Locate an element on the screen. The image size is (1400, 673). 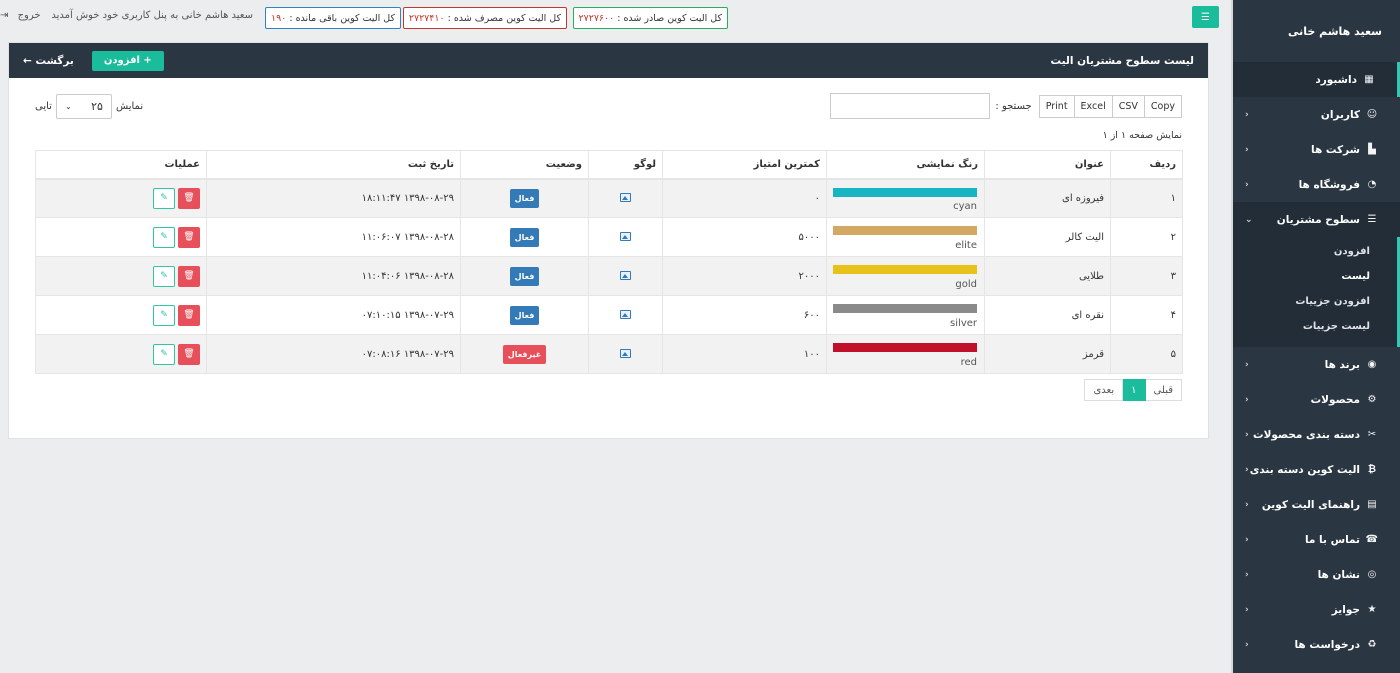
header-num: ردیف is located at coordinates (1146, 165).